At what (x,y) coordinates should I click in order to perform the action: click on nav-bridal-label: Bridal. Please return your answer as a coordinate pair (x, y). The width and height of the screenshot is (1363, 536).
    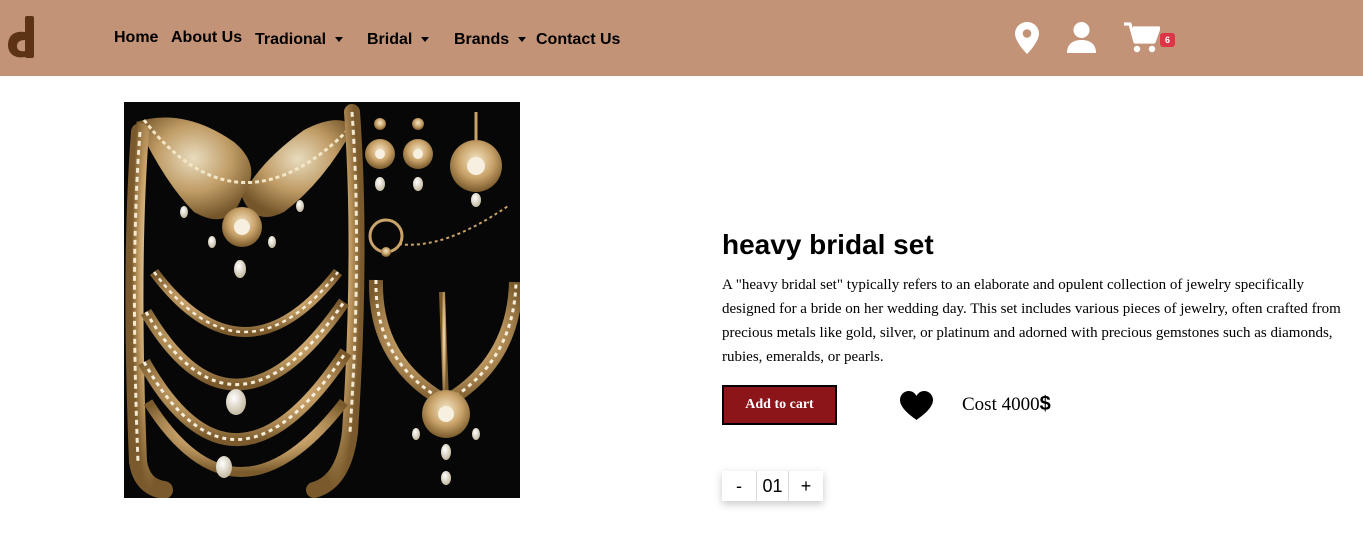
    Looking at the image, I should click on (390, 39).